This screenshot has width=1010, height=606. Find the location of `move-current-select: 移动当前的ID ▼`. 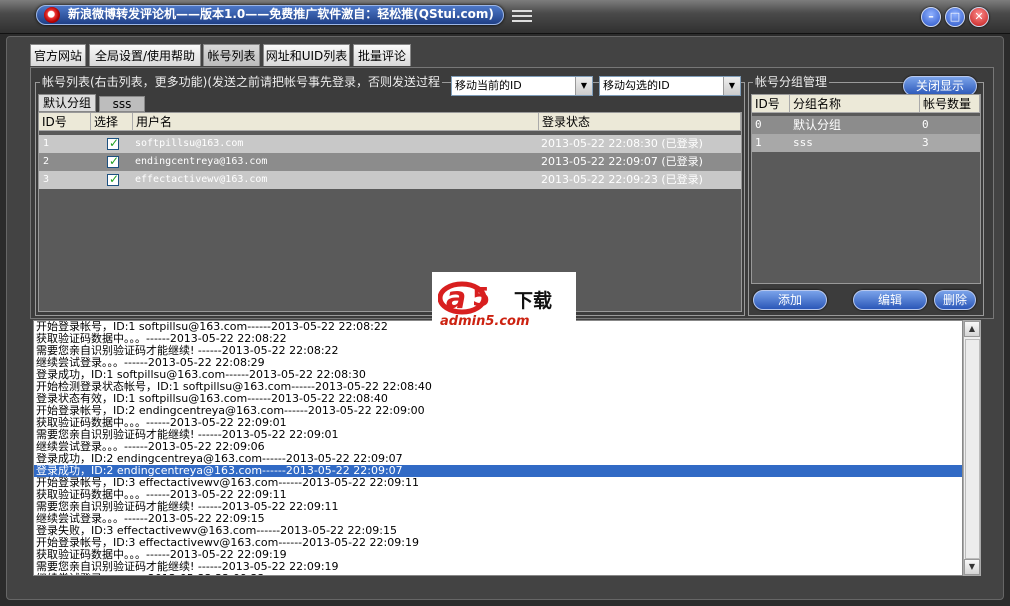

move-current-select: 移动当前的ID ▼ is located at coordinates (522, 86).